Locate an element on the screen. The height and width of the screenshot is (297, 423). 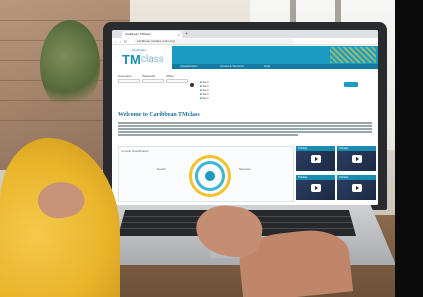
banner-decoration is located at coordinates (353, 55).